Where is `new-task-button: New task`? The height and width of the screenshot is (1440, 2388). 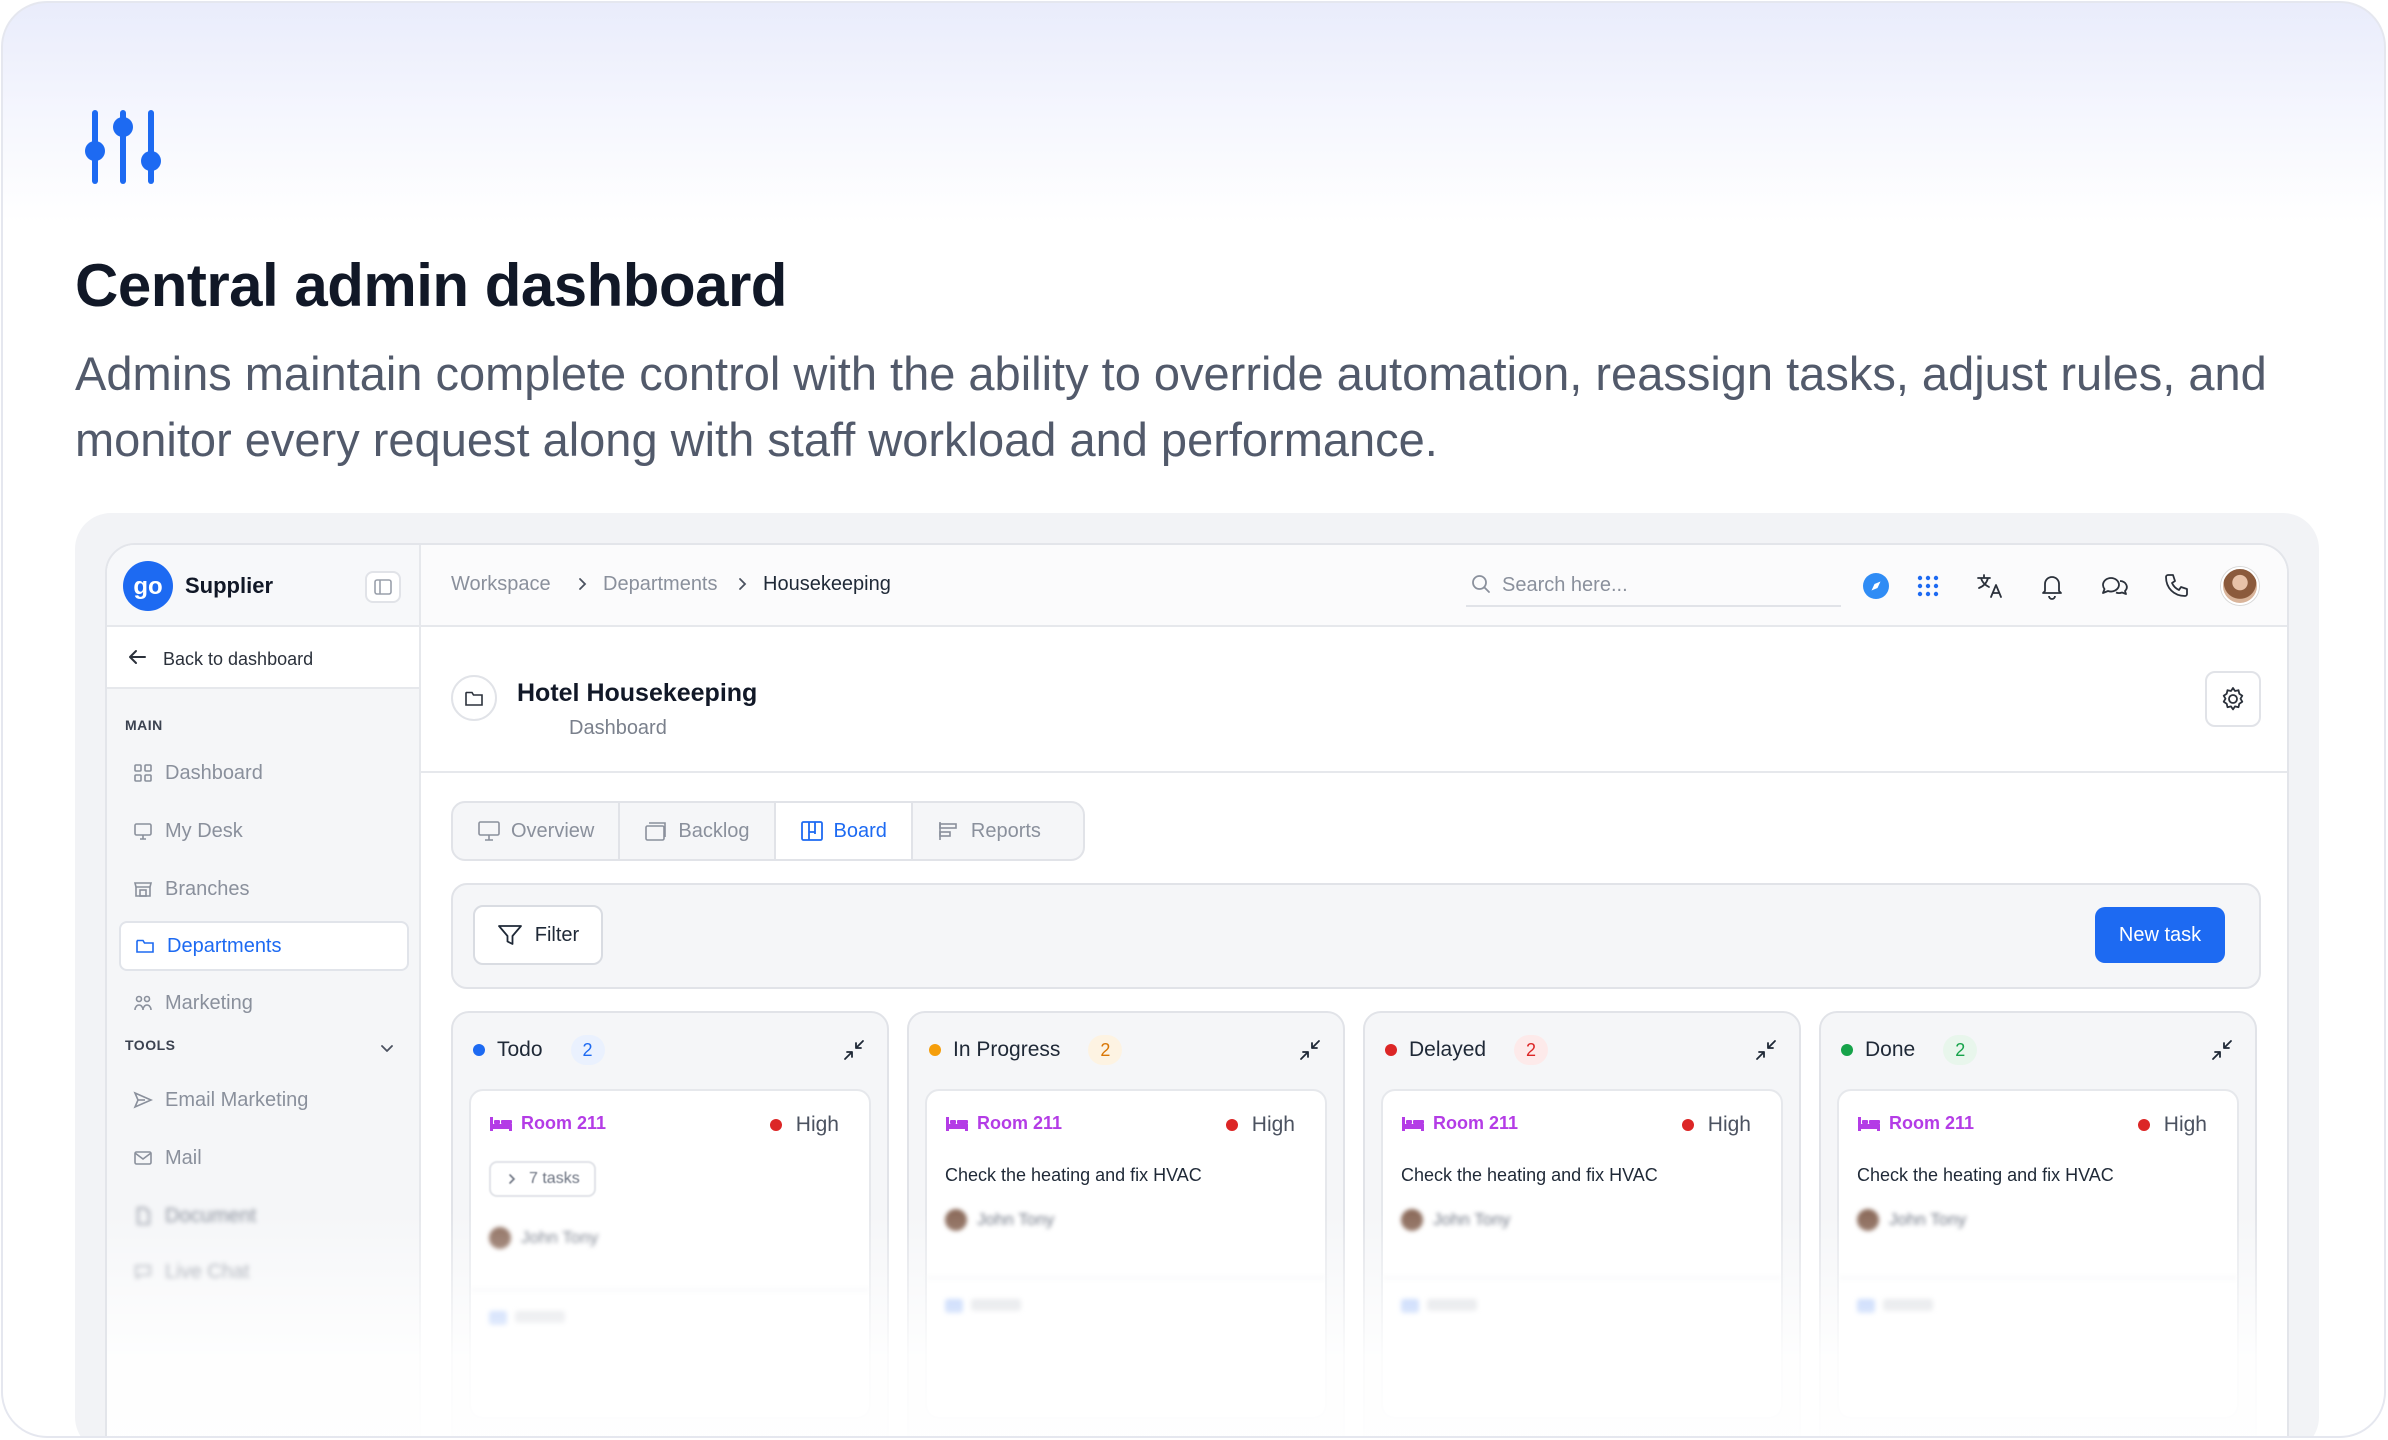
new-task-button: New task is located at coordinates (2160, 935).